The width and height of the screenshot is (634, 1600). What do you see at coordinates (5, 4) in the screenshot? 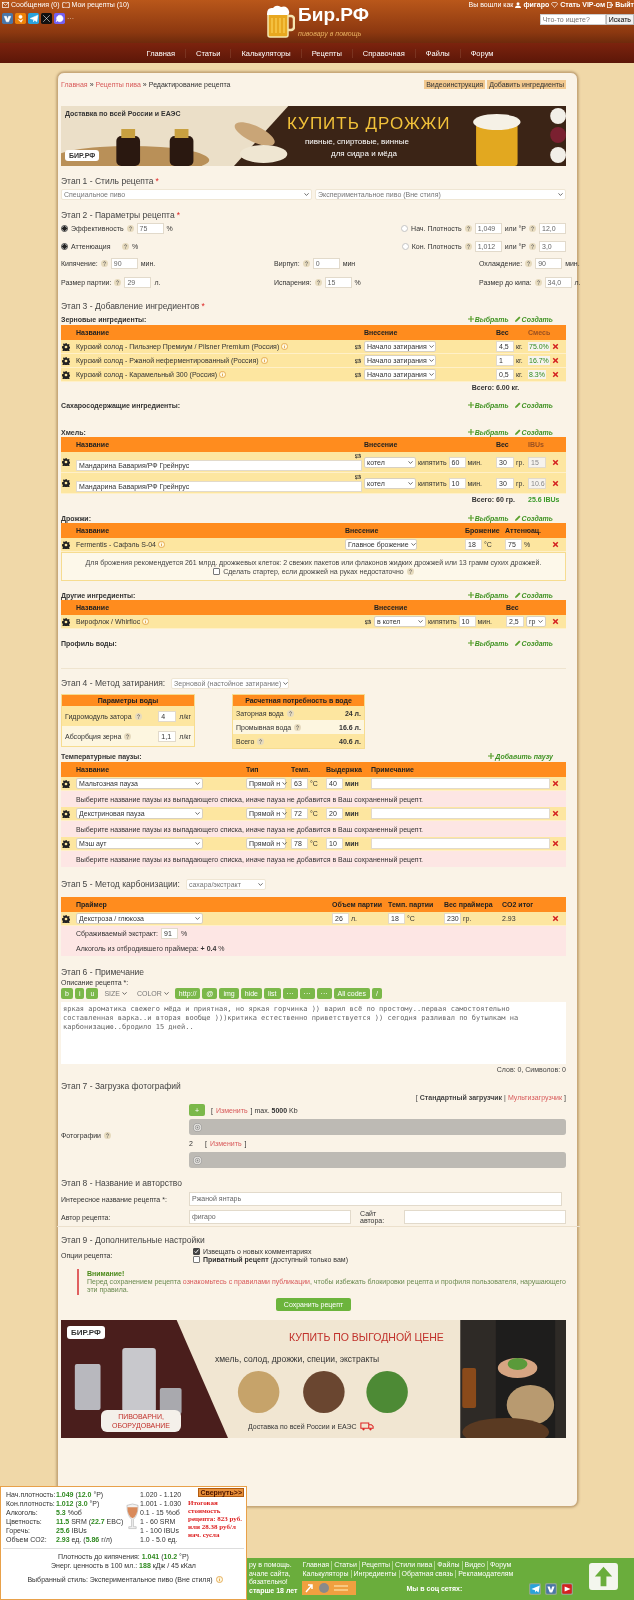
I see `envelope-icon` at bounding box center [5, 4].